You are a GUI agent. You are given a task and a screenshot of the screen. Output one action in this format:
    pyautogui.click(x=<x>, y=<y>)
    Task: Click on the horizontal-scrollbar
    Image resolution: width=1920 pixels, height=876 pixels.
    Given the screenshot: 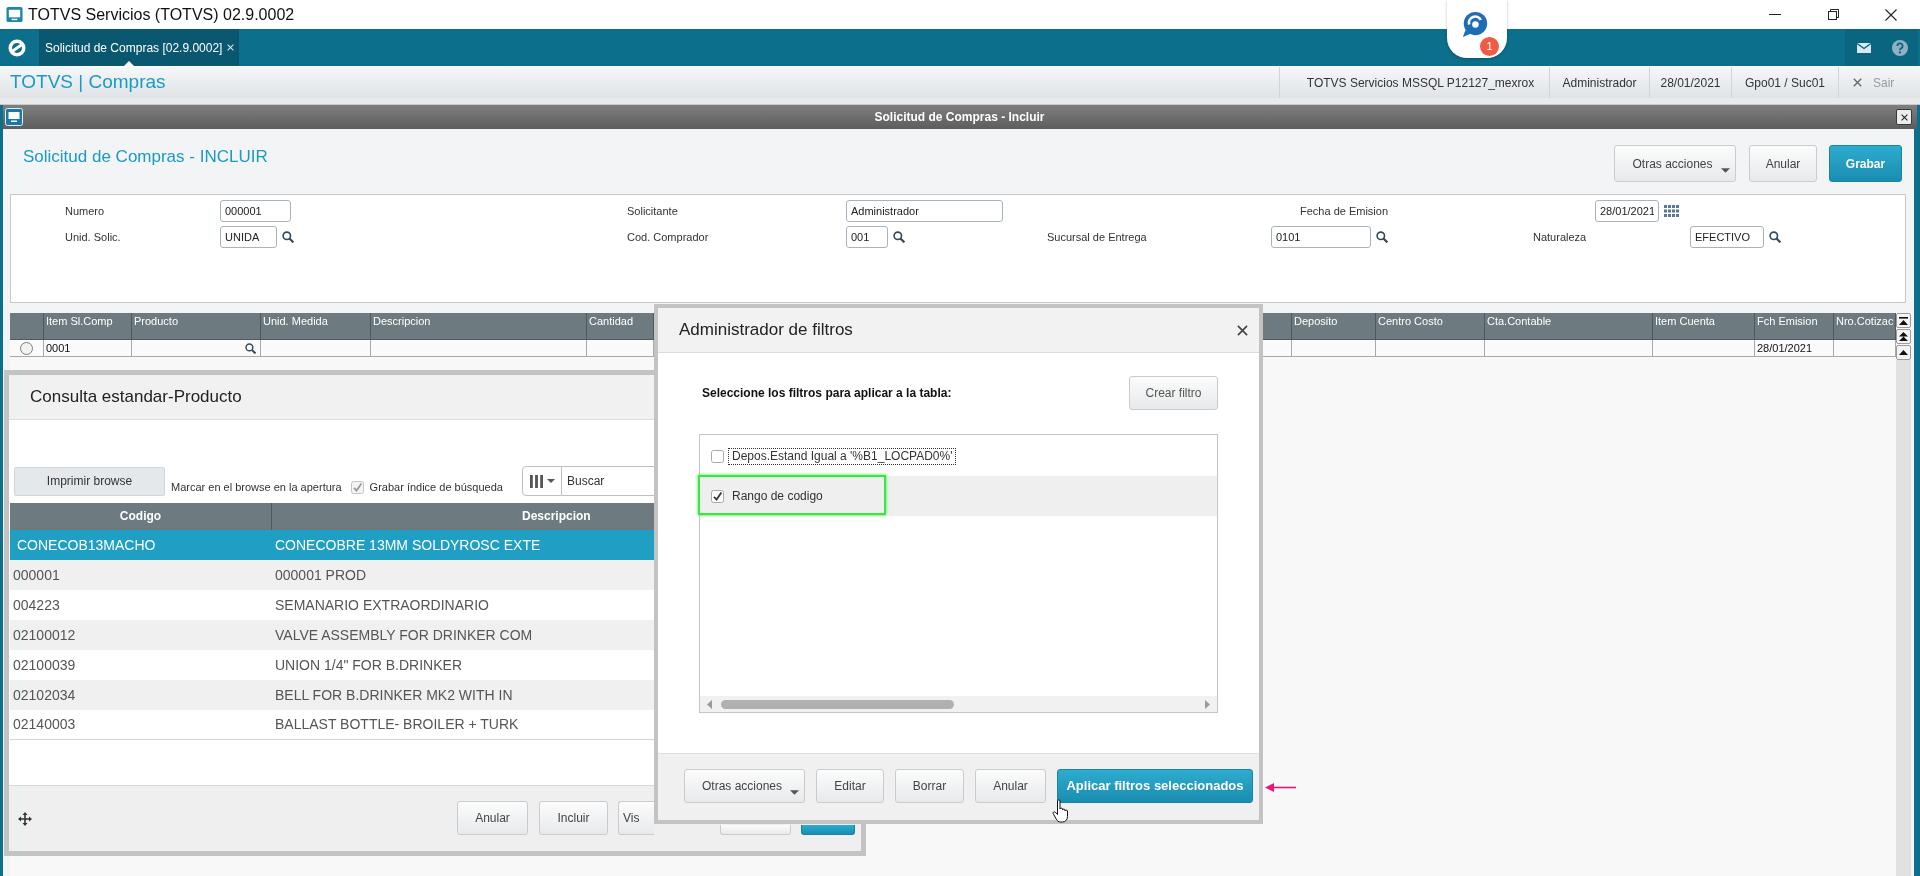 What is the action you would take?
    pyautogui.click(x=958, y=704)
    